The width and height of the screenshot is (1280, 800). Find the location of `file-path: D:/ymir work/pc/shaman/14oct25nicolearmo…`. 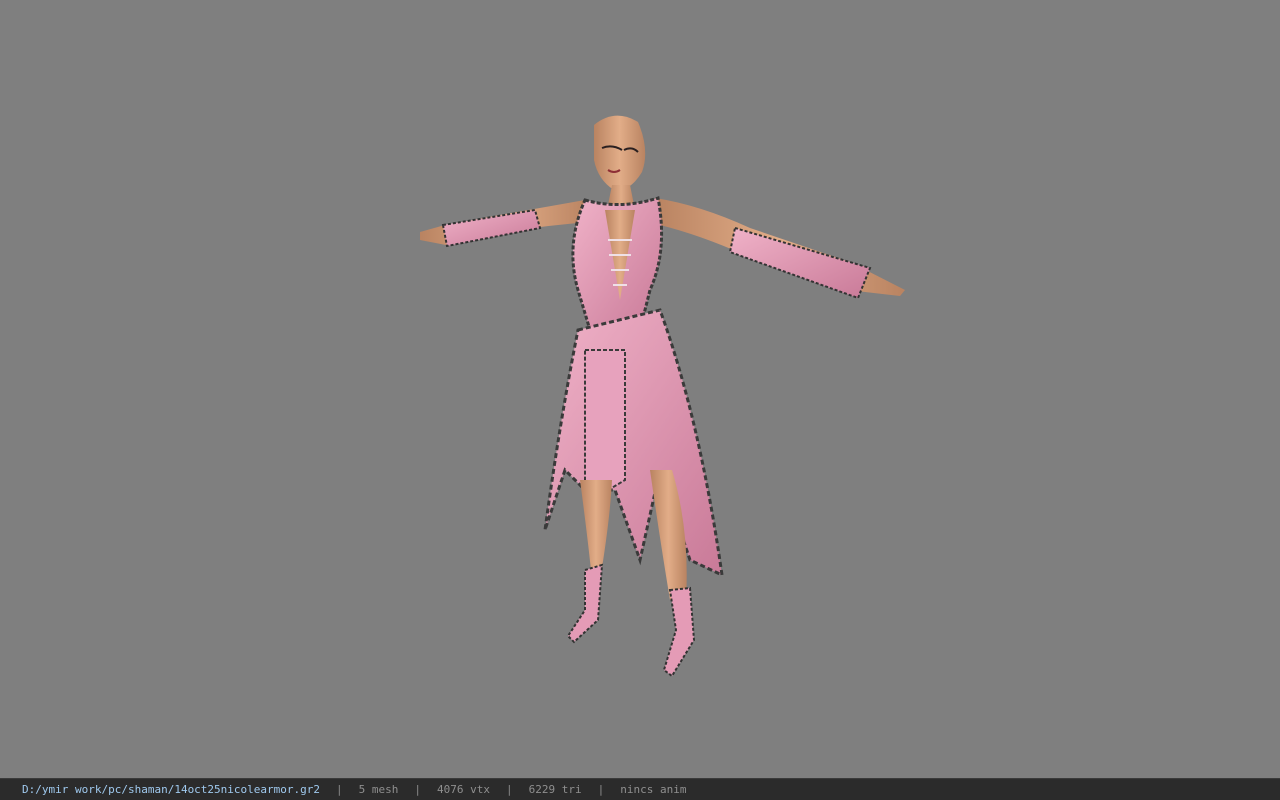

file-path: D:/ymir work/pc/shaman/14oct25nicolearmo… is located at coordinates (171, 789).